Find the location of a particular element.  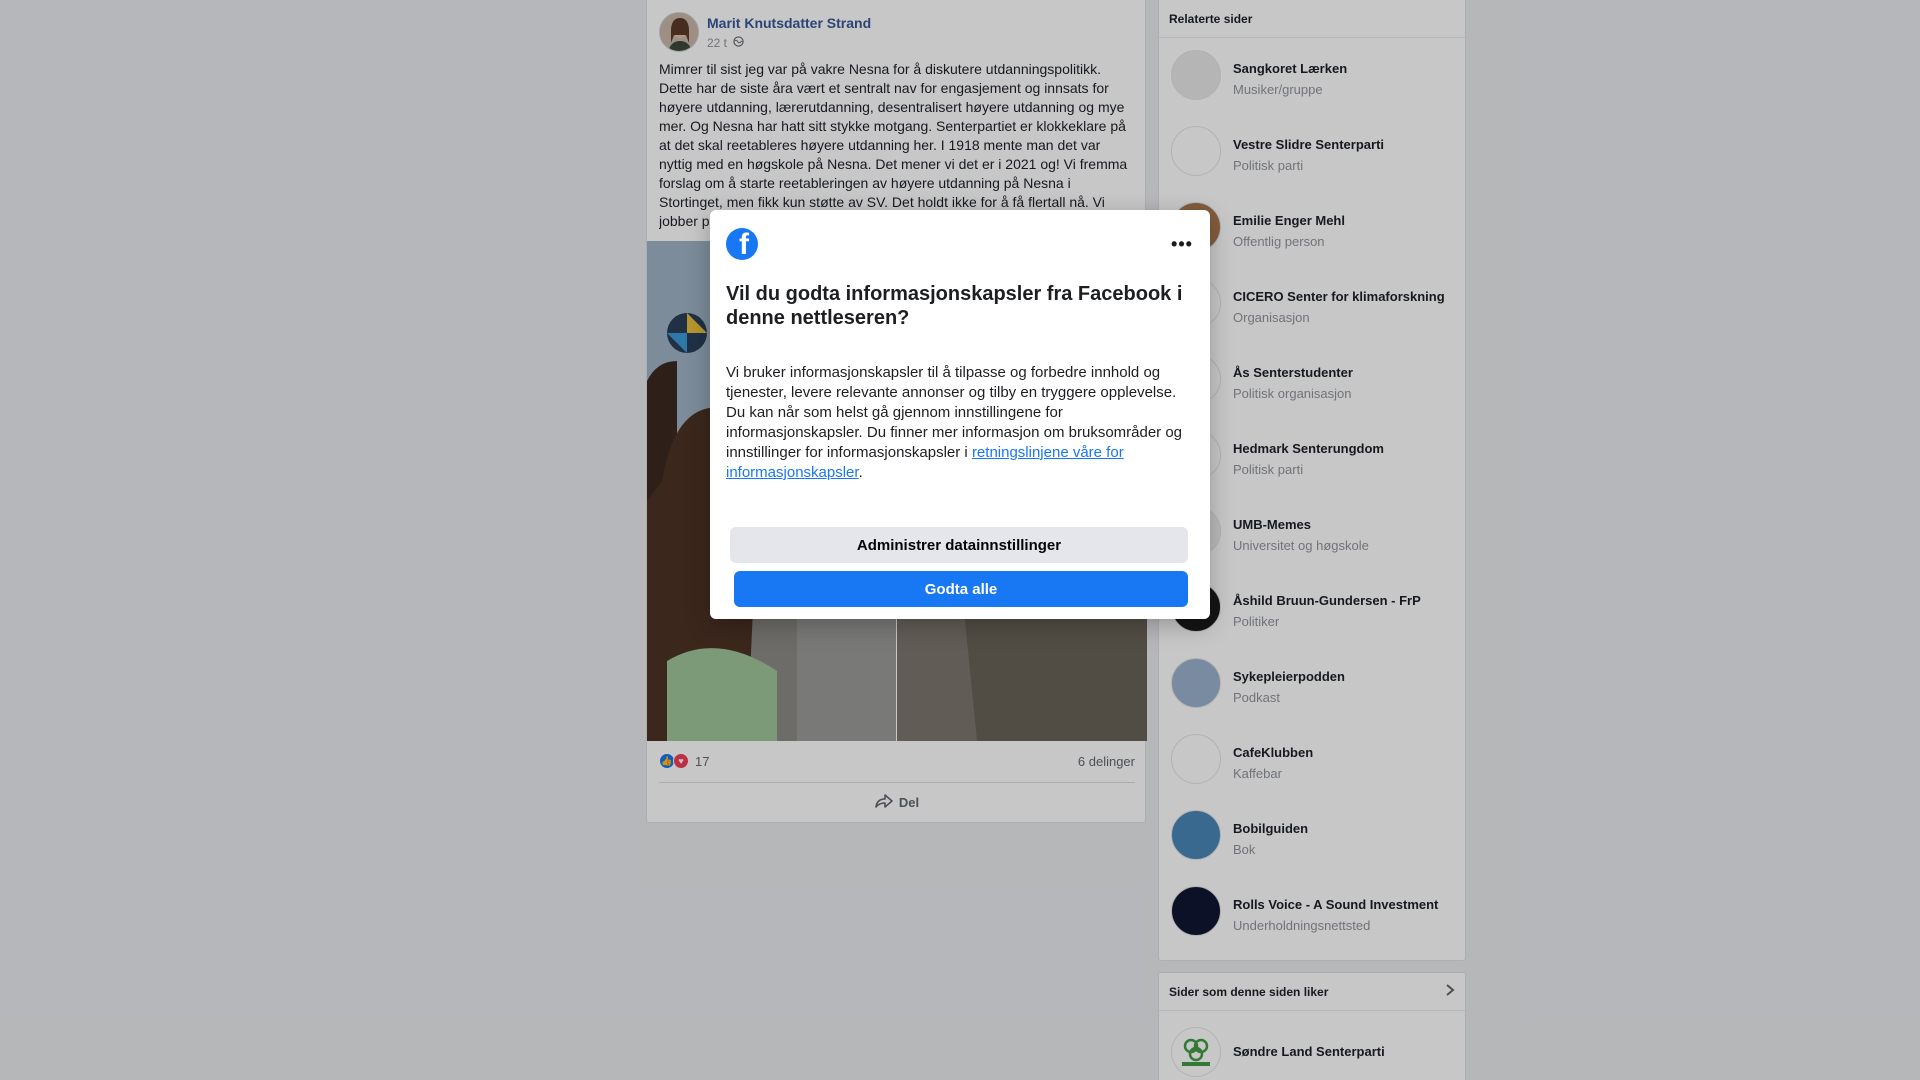

more-options-button: ••• is located at coordinates (1182, 244).